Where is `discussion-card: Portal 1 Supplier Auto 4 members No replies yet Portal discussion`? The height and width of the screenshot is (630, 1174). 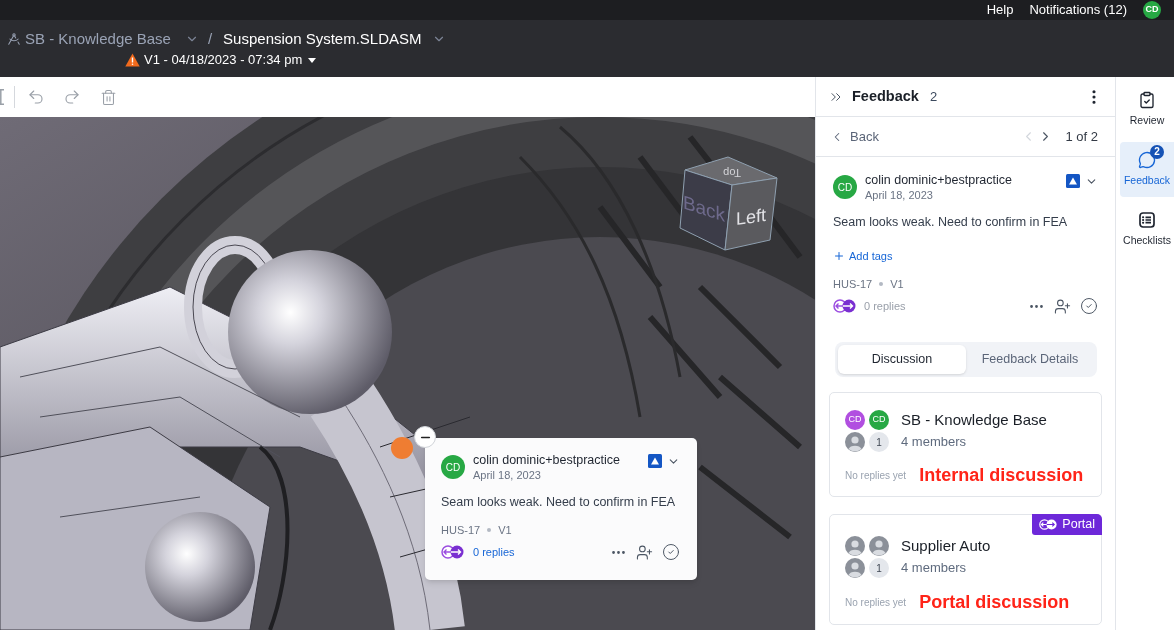
discussion-card: Portal 1 Supplier Auto 4 members No replies yet Portal discussion is located at coordinates (965, 569).